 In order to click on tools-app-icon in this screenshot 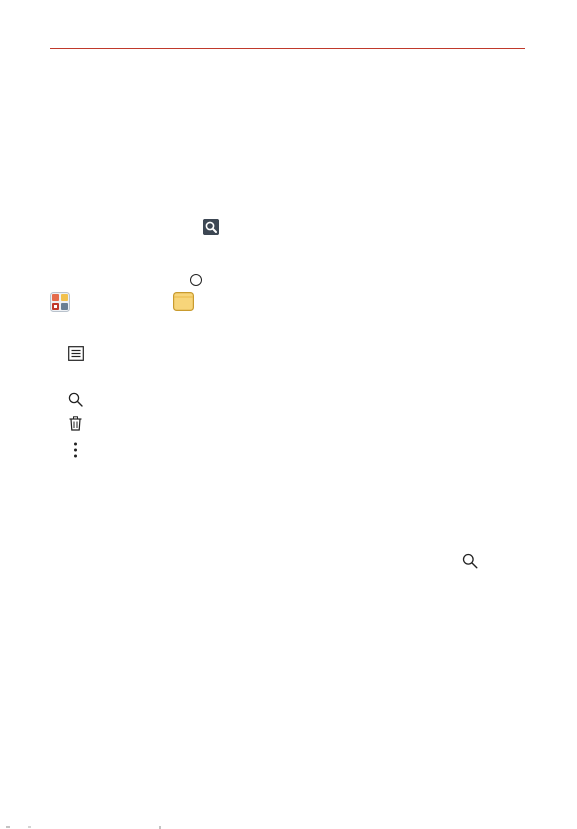, I will do `click(60, 302)`.